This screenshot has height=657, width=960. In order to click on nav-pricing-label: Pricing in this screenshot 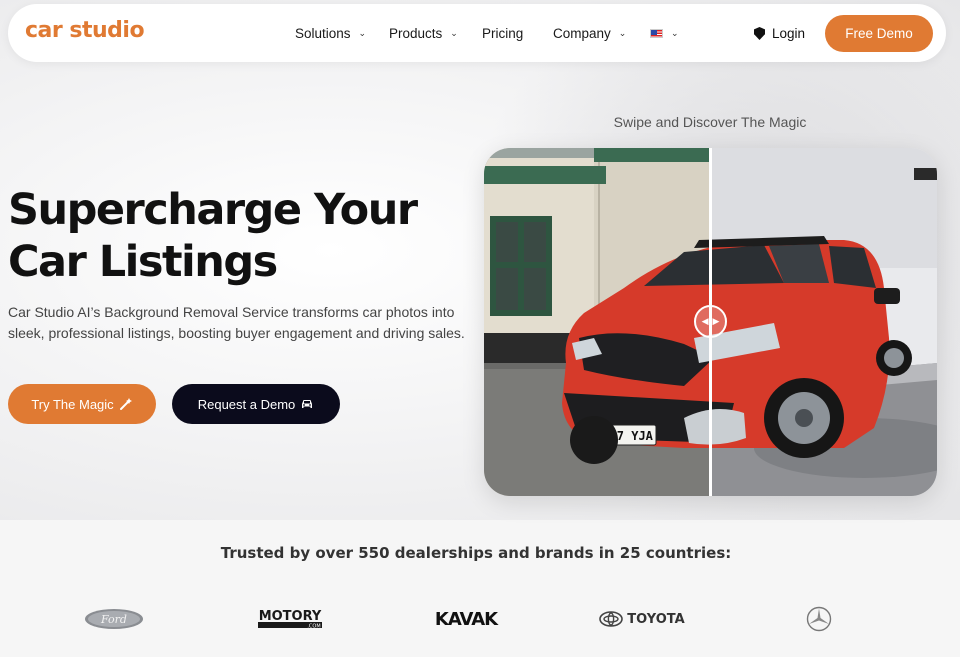, I will do `click(503, 33)`.